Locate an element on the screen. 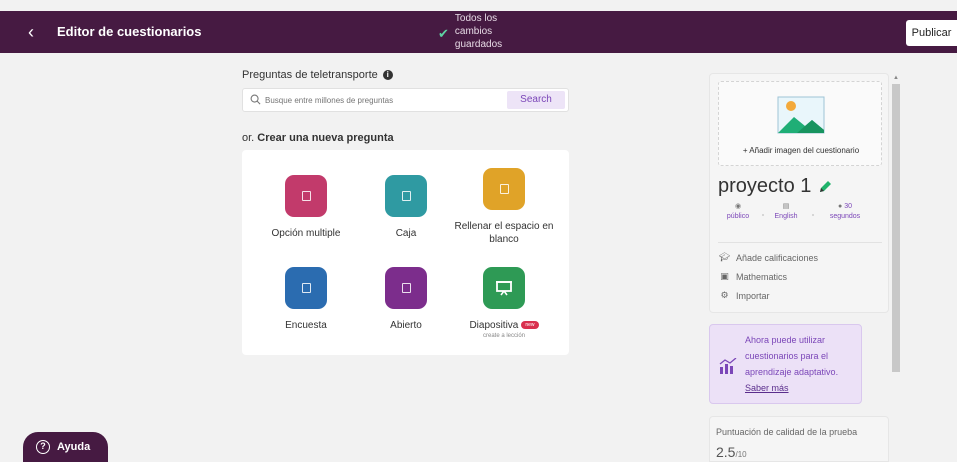 The height and width of the screenshot is (462, 957). quality-score-max: /10 is located at coordinates (741, 454).